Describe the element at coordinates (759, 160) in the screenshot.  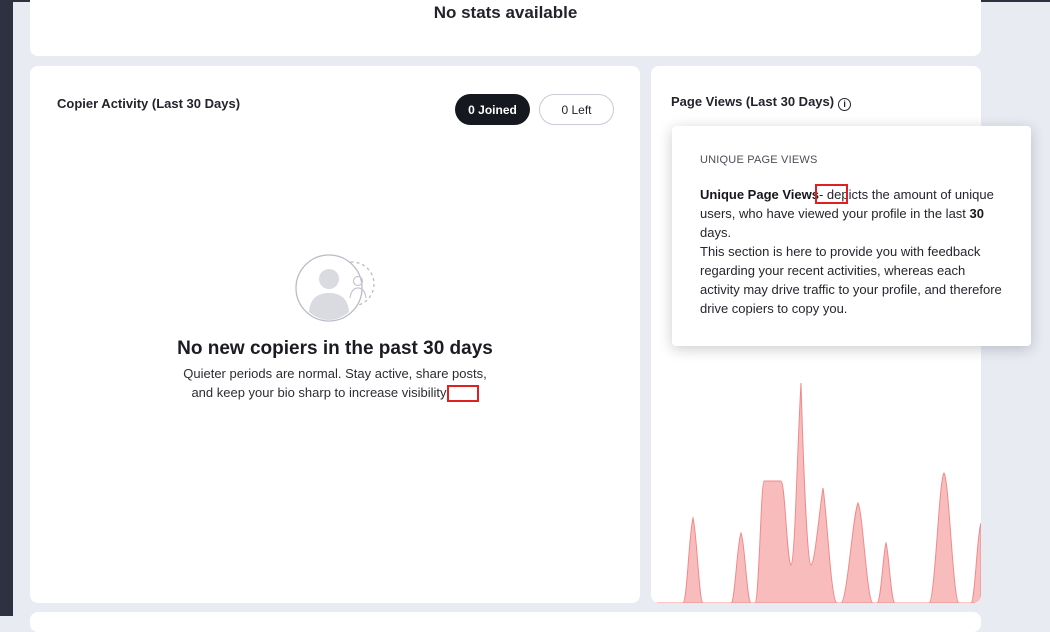
I see `tooltip-heading: UNIQUE PAGE VIEWS` at that location.